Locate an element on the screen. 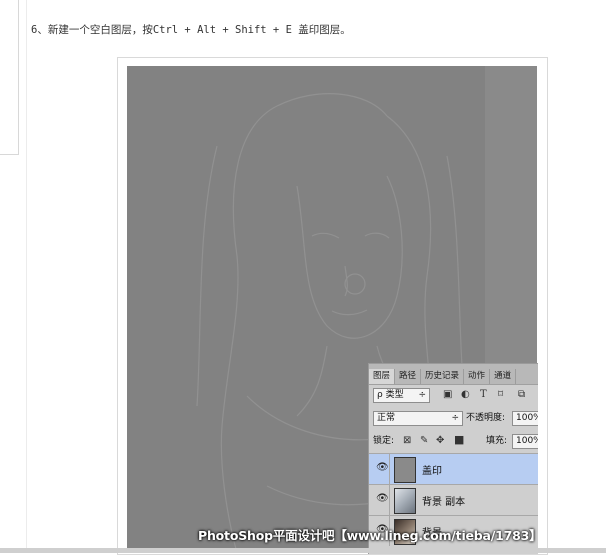 Image resolution: width=606 pixels, height=555 pixels. lock-brush-icon: ✎ is located at coordinates (424, 441).